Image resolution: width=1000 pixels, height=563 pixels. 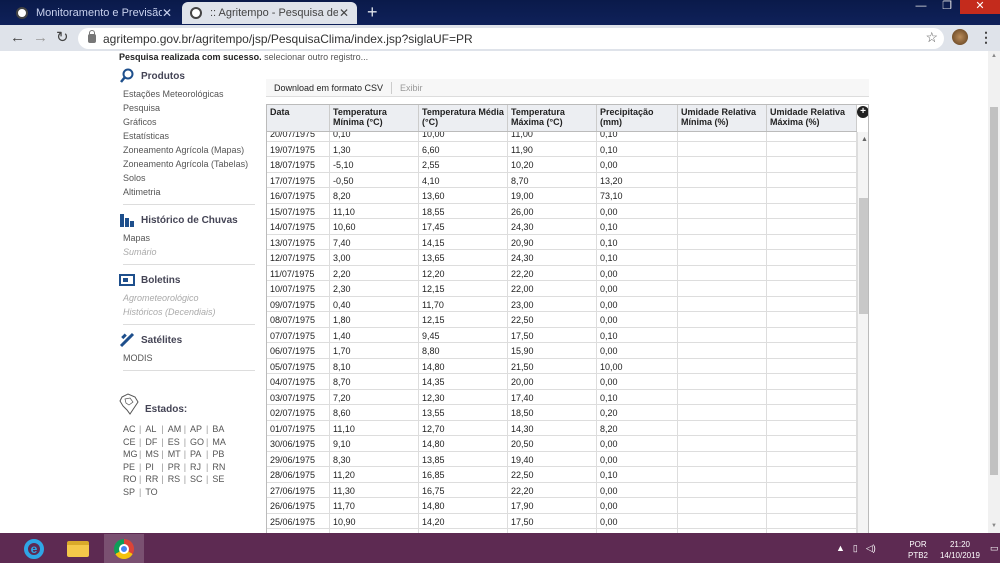 What do you see at coordinates (298, 118) in the screenshot?
I see `column-header: Data` at bounding box center [298, 118].